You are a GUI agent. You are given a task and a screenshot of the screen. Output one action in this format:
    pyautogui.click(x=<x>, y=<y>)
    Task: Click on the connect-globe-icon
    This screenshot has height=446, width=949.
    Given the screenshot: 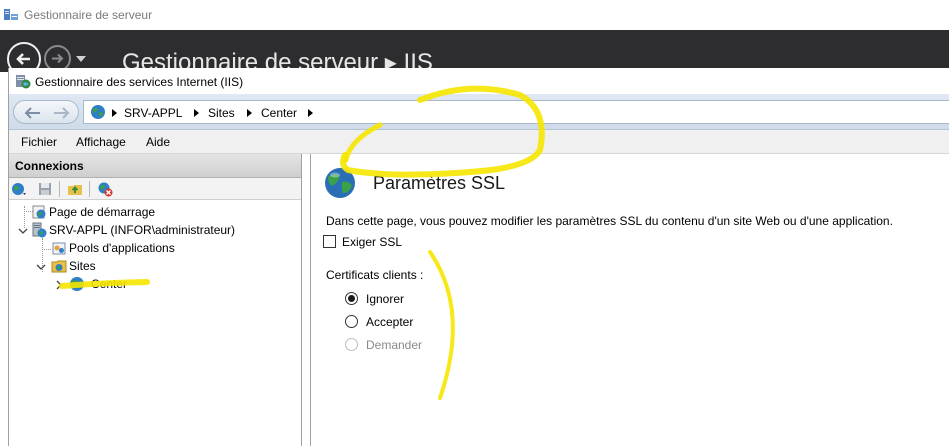 What is the action you would take?
    pyautogui.click(x=19, y=189)
    